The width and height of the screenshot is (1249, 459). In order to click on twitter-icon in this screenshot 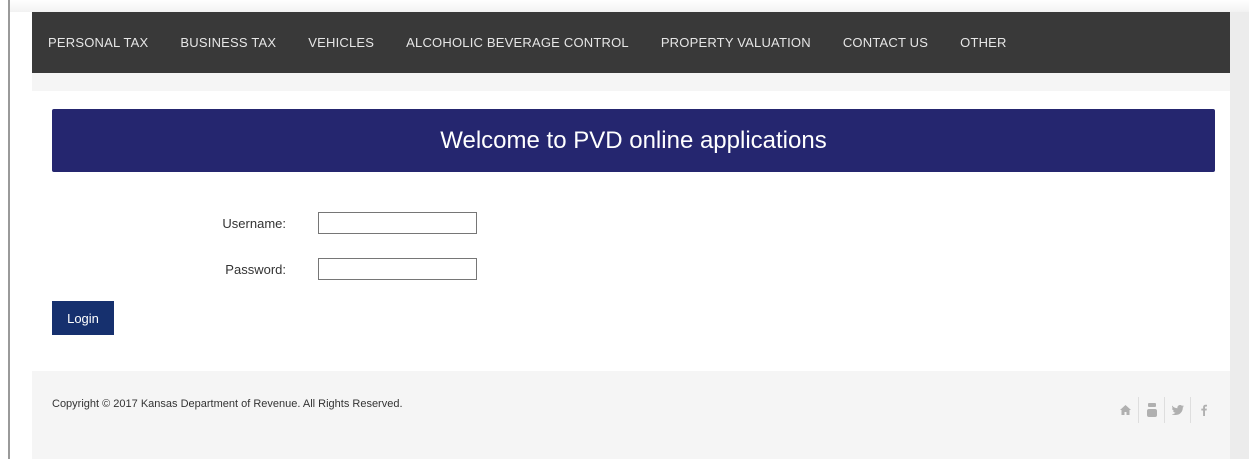, I will do `click(1177, 410)`.